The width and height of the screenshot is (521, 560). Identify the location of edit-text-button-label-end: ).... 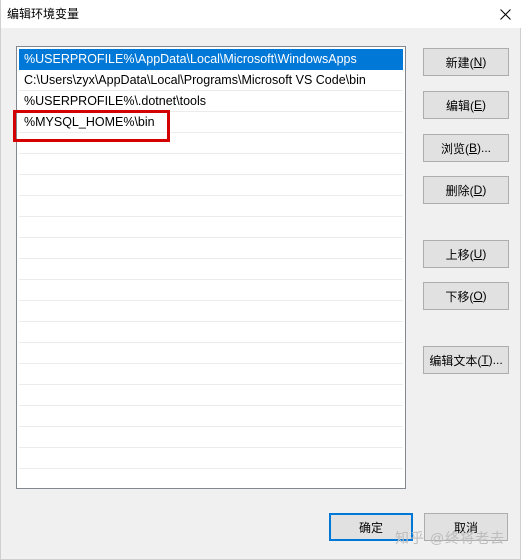
(495, 360).